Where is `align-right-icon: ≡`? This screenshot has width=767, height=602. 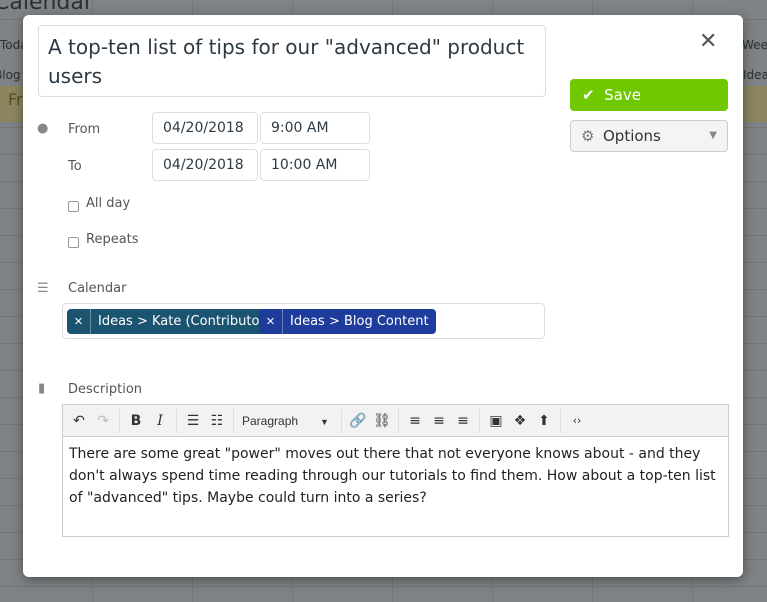
align-right-icon: ≡ is located at coordinates (463, 421).